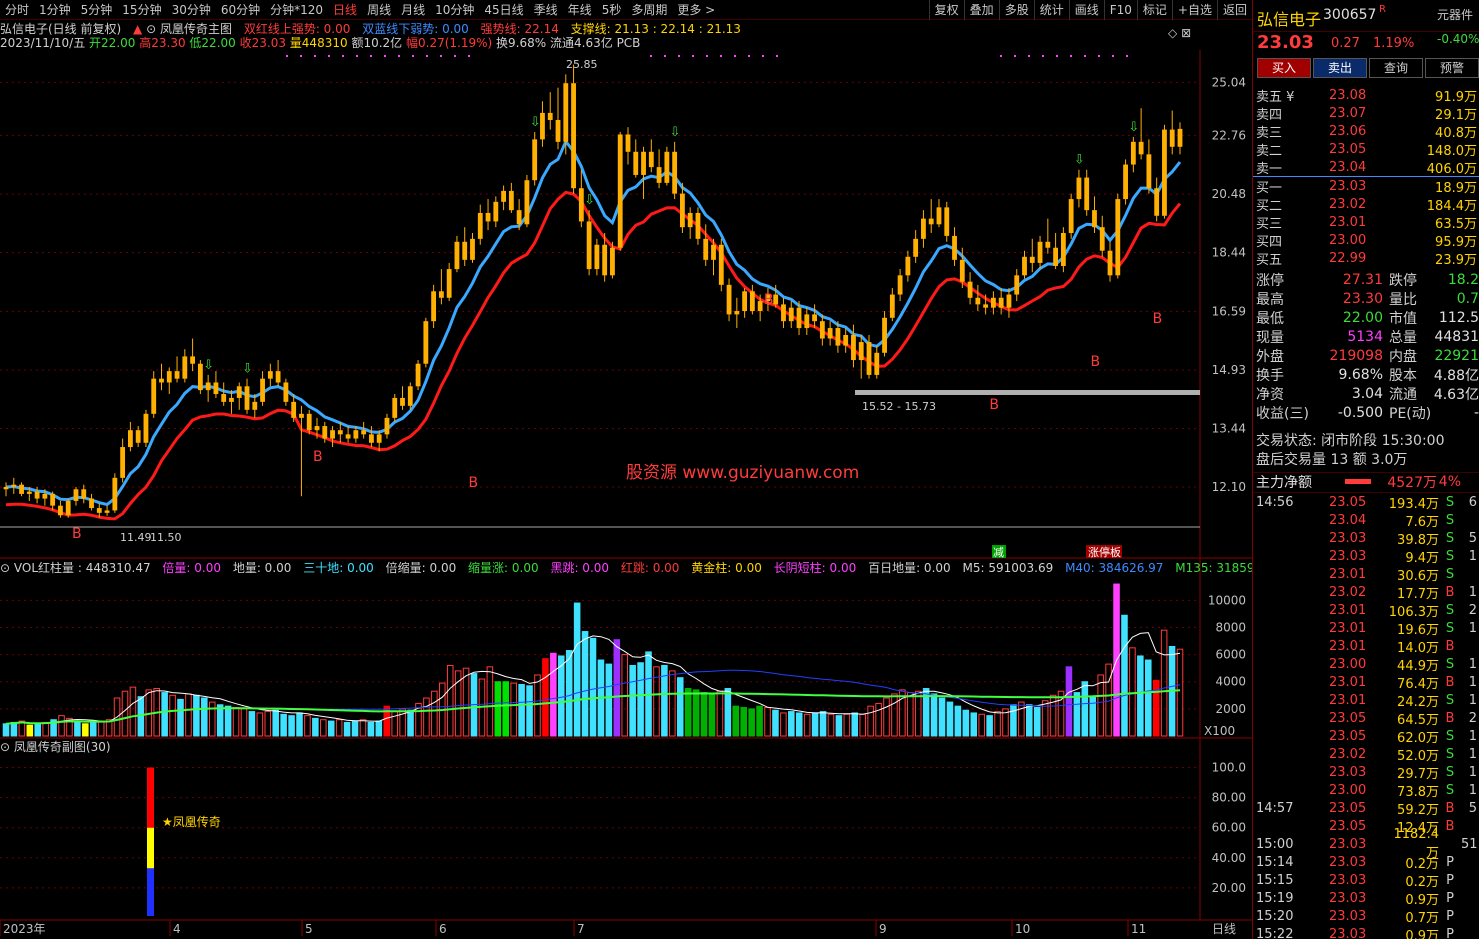 Image resolution: width=1479 pixels, height=939 pixels. I want to click on stat-row: 最高 23.30 量比 0.7, so click(1366, 298).